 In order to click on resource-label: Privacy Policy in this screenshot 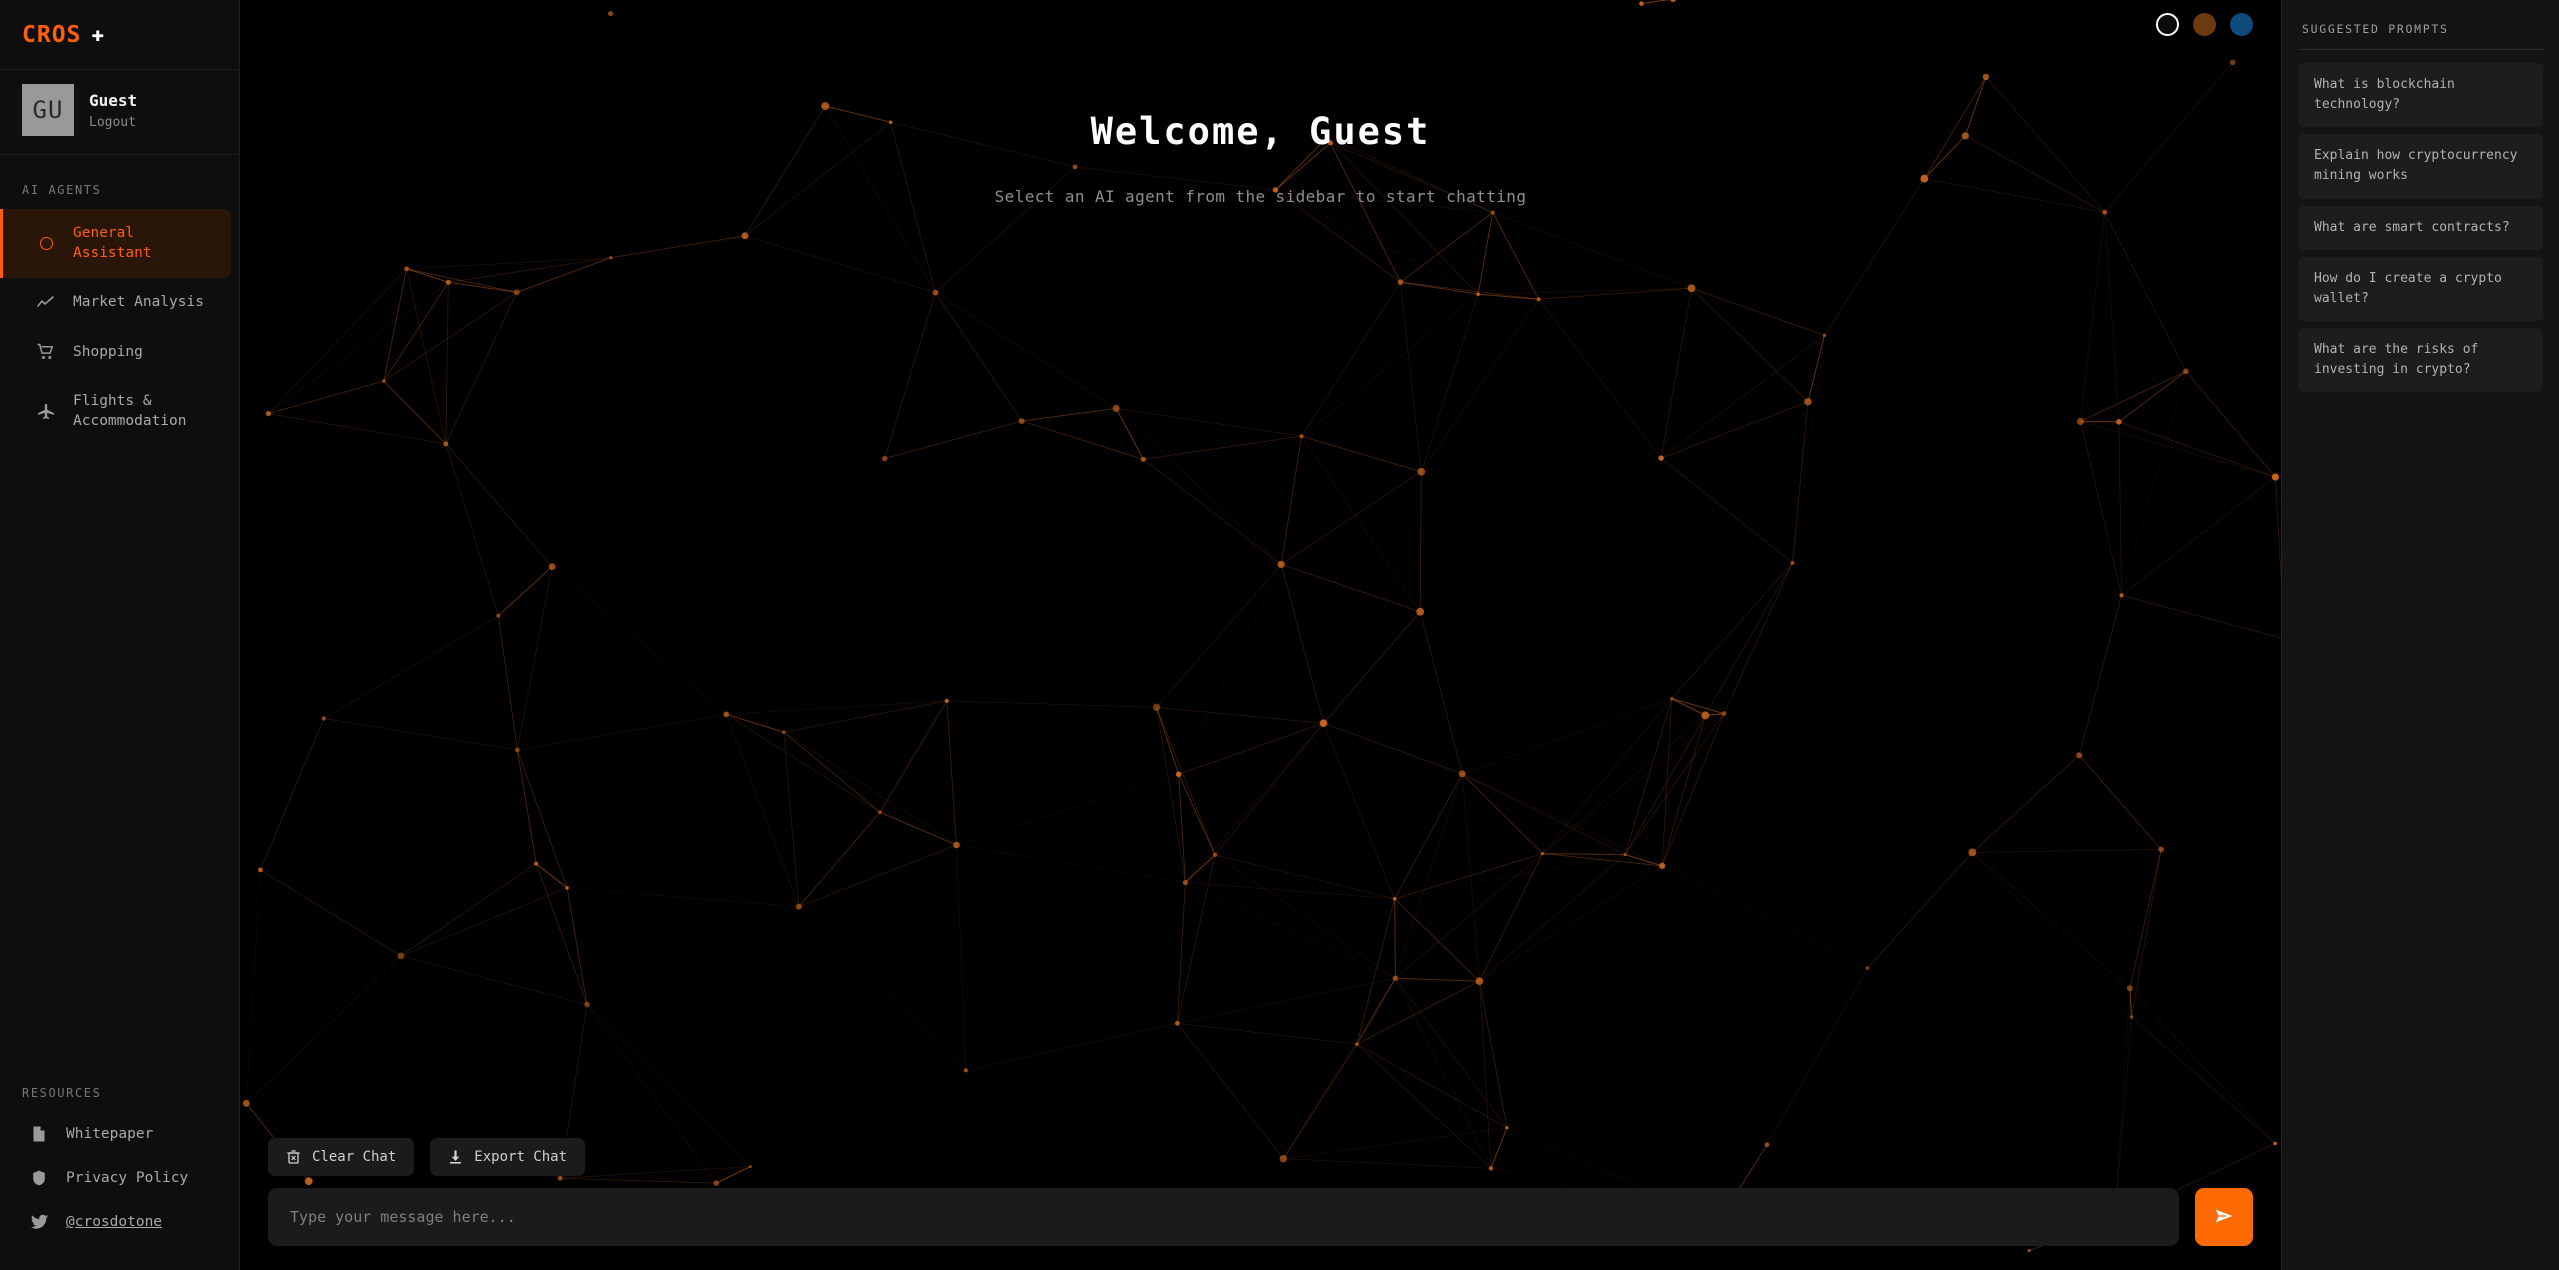, I will do `click(127, 1178)`.